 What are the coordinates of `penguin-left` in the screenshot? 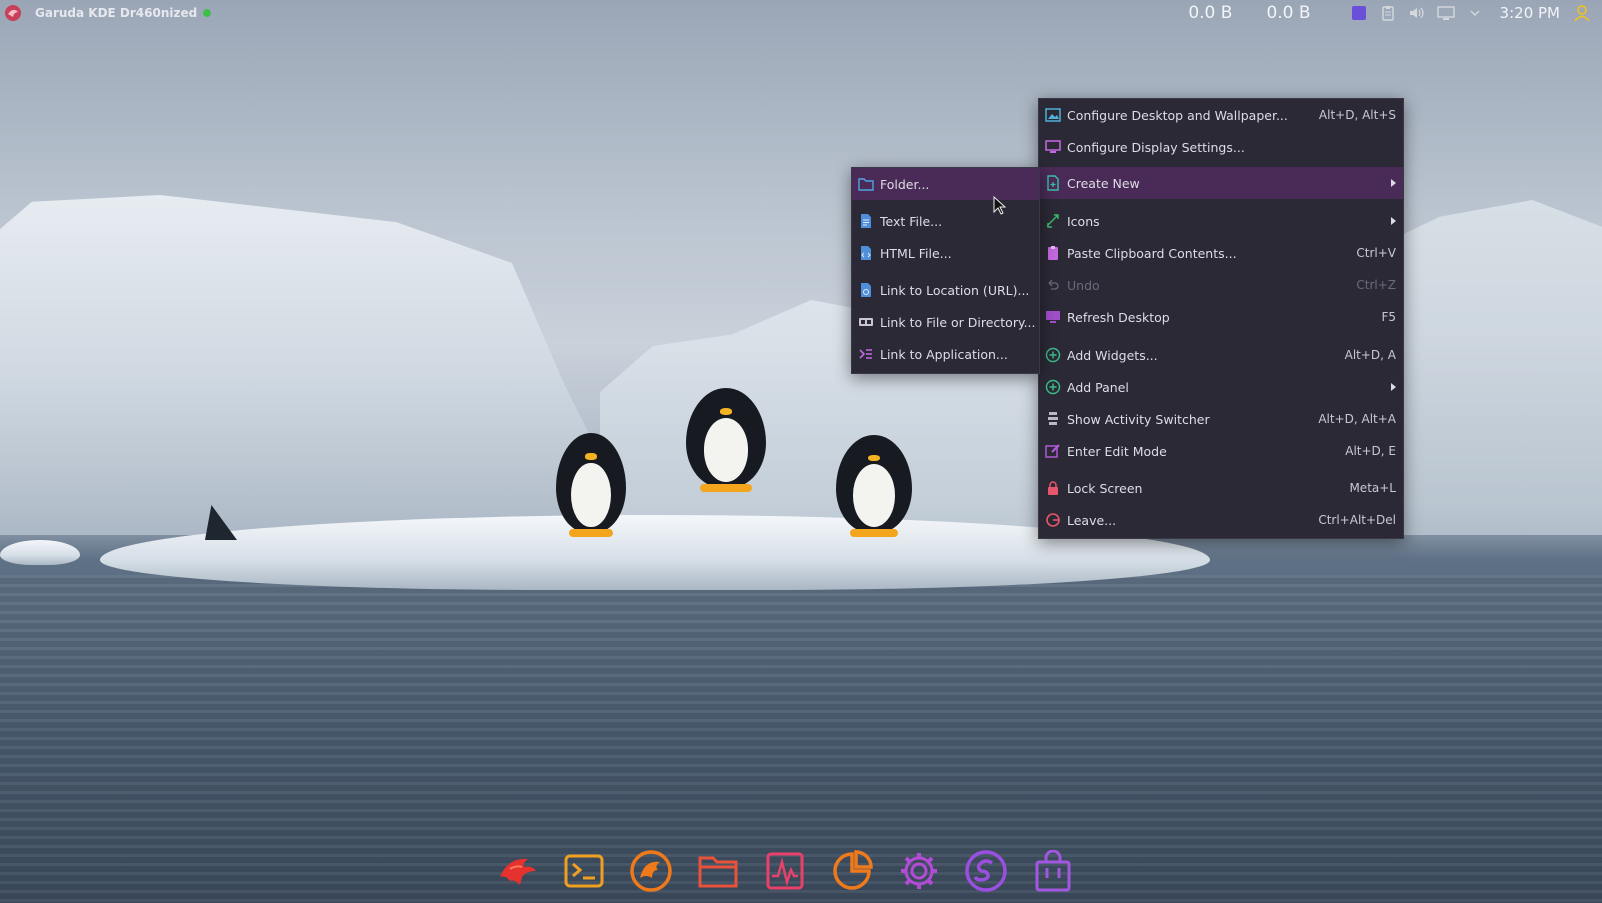 It's located at (591, 485).